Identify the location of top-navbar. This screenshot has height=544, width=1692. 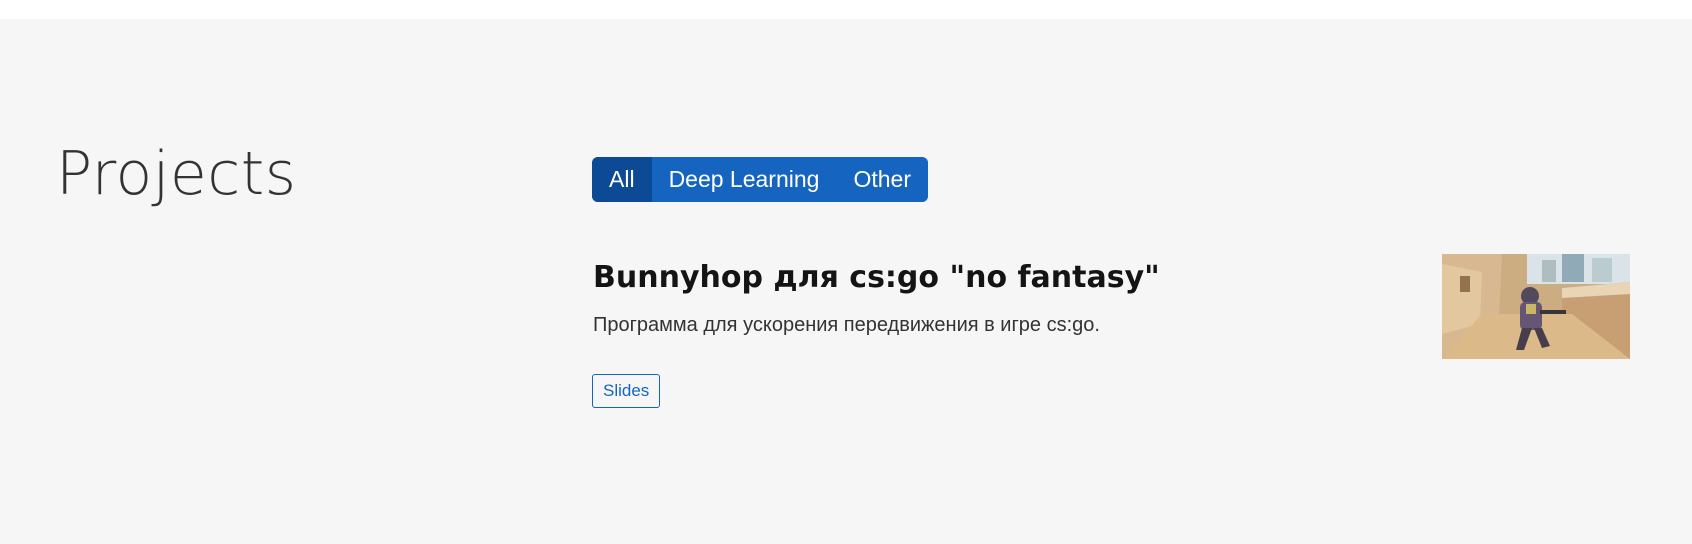
(846, 9).